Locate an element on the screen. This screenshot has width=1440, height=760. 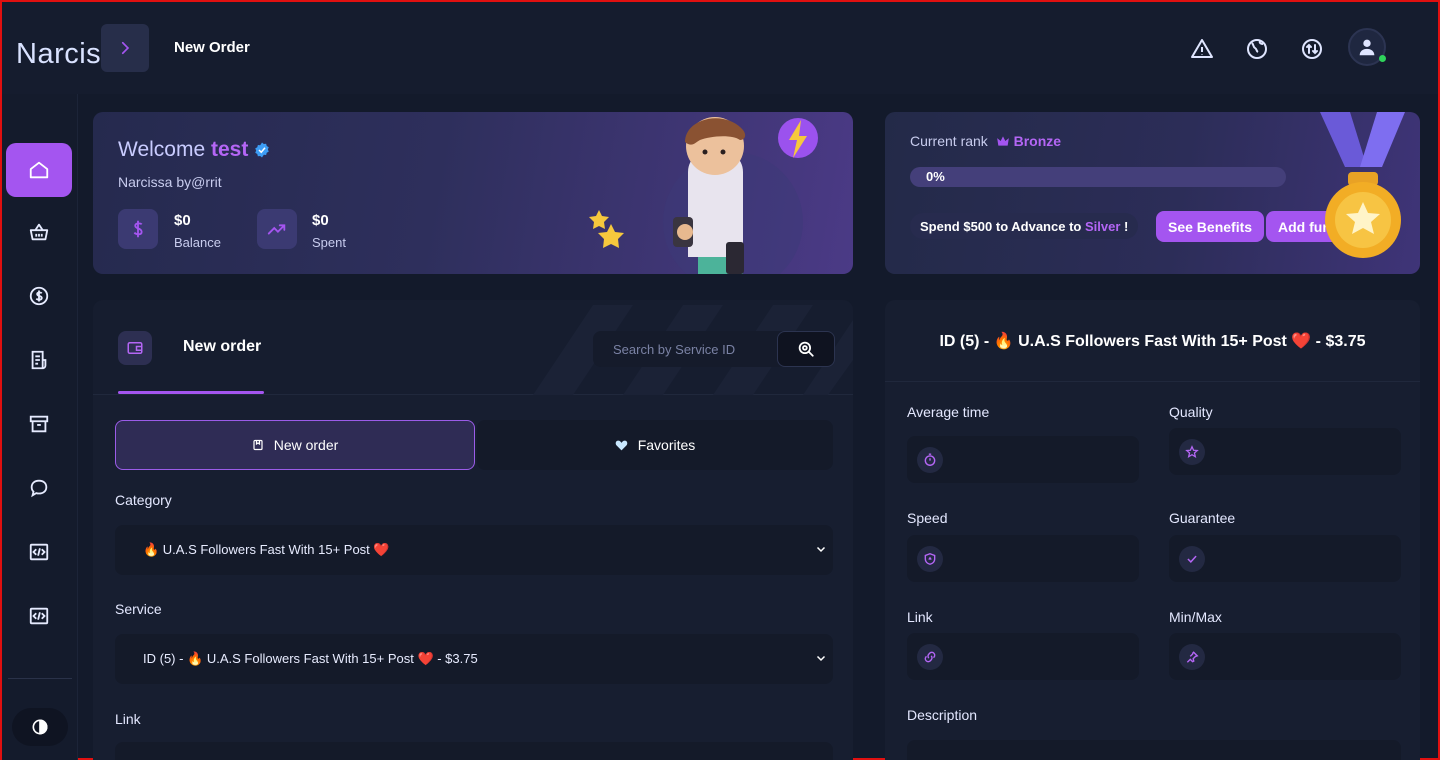
welcome-heading: Welcome test is located at coordinates (194, 150).